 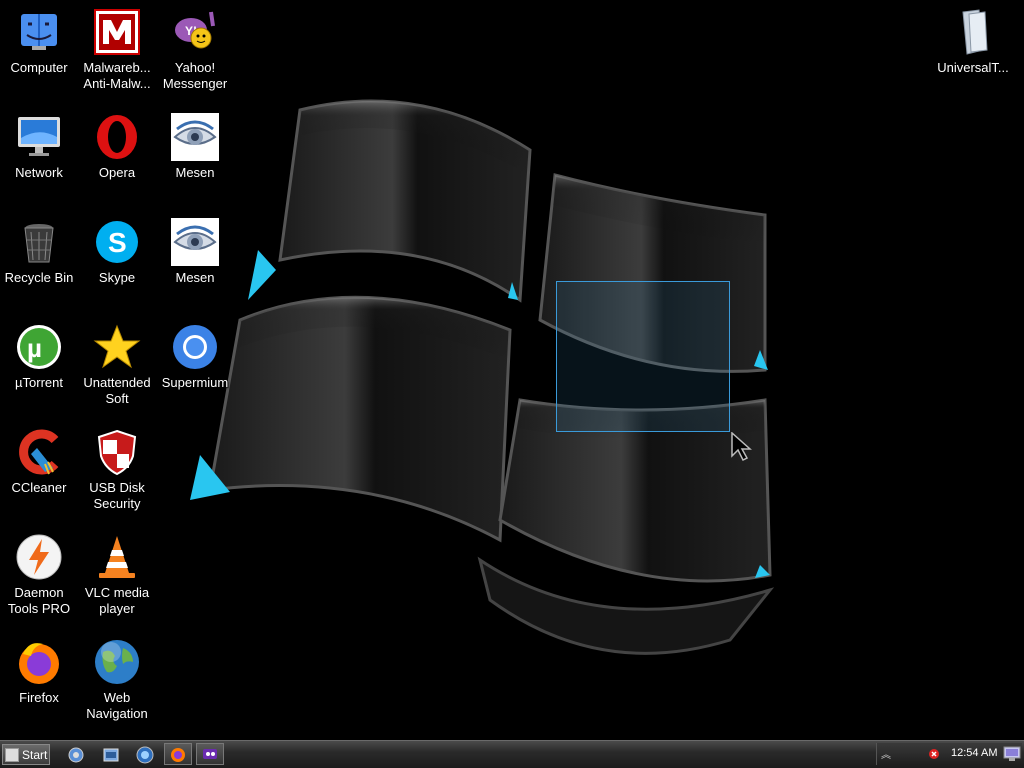 What do you see at coordinates (34, 348) in the screenshot?
I see `svg-text: µ` at bounding box center [34, 348].